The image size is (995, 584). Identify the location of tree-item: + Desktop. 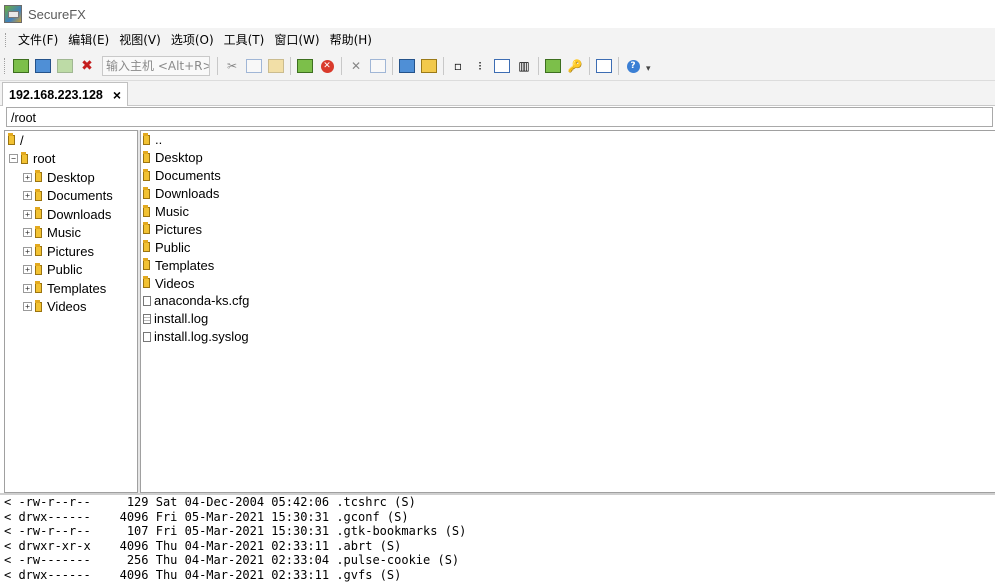
(71, 177).